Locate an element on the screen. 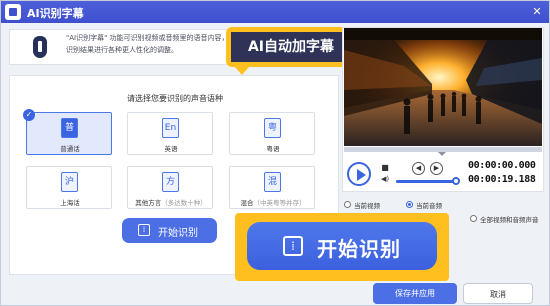  language-option-other-dialects: 方 其他方言（多达数十种） is located at coordinates (170, 187).